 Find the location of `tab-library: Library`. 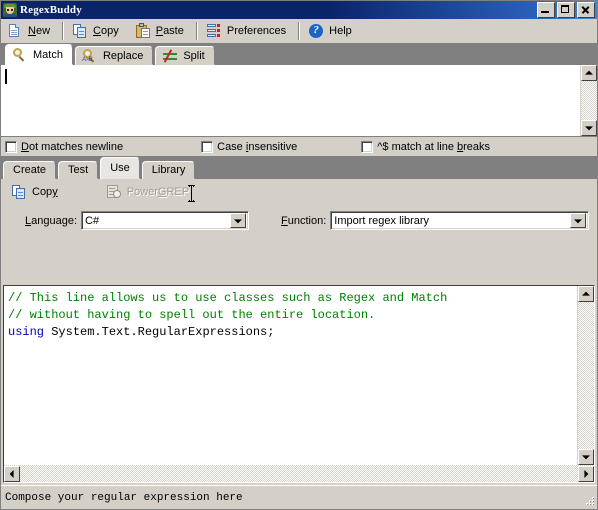

tab-library: Library is located at coordinates (168, 170).